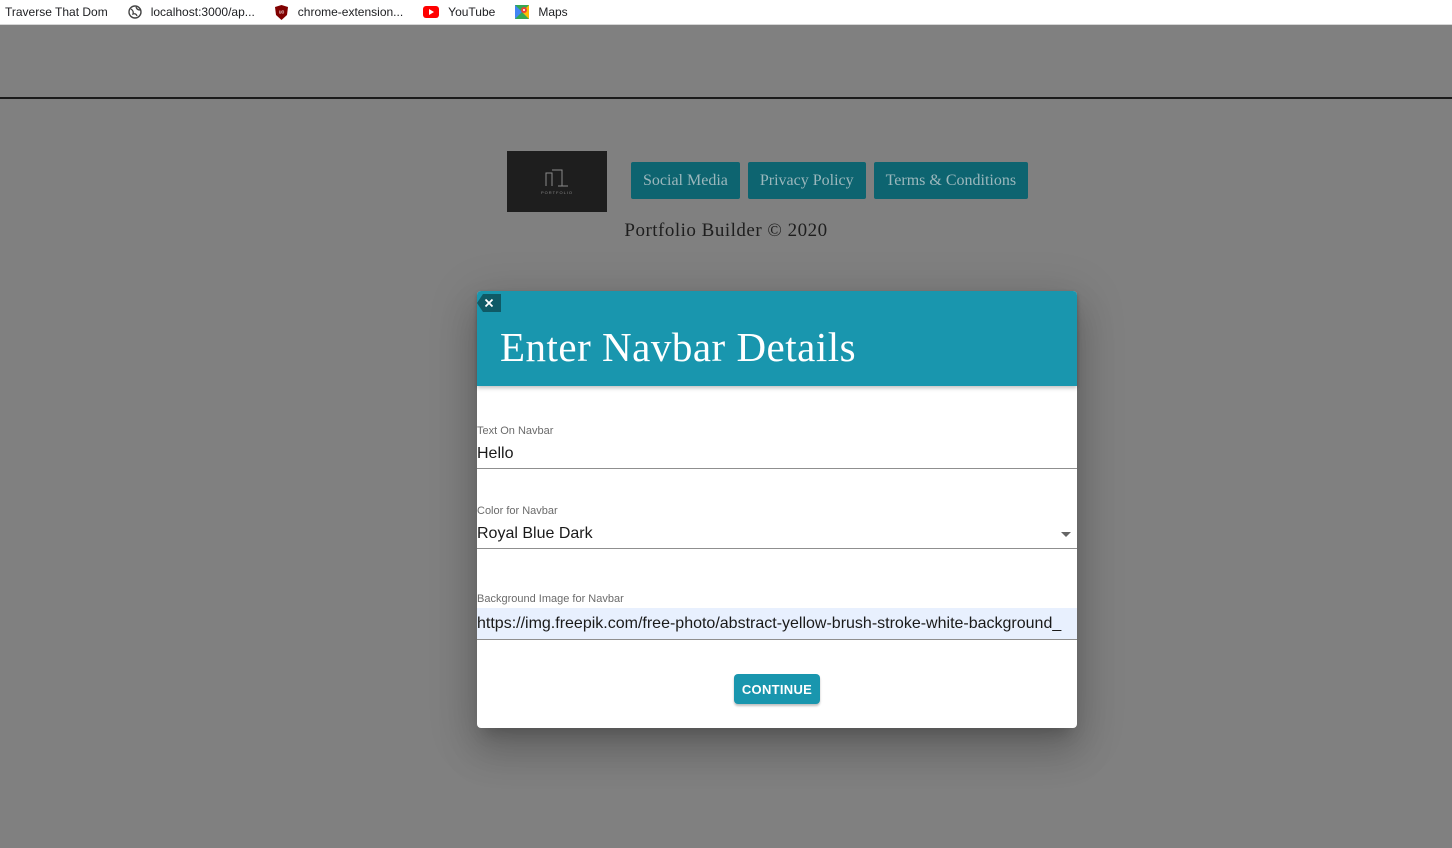 Image resolution: width=1452 pixels, height=848 pixels. What do you see at coordinates (431, 12) in the screenshot?
I see `youtube-icon` at bounding box center [431, 12].